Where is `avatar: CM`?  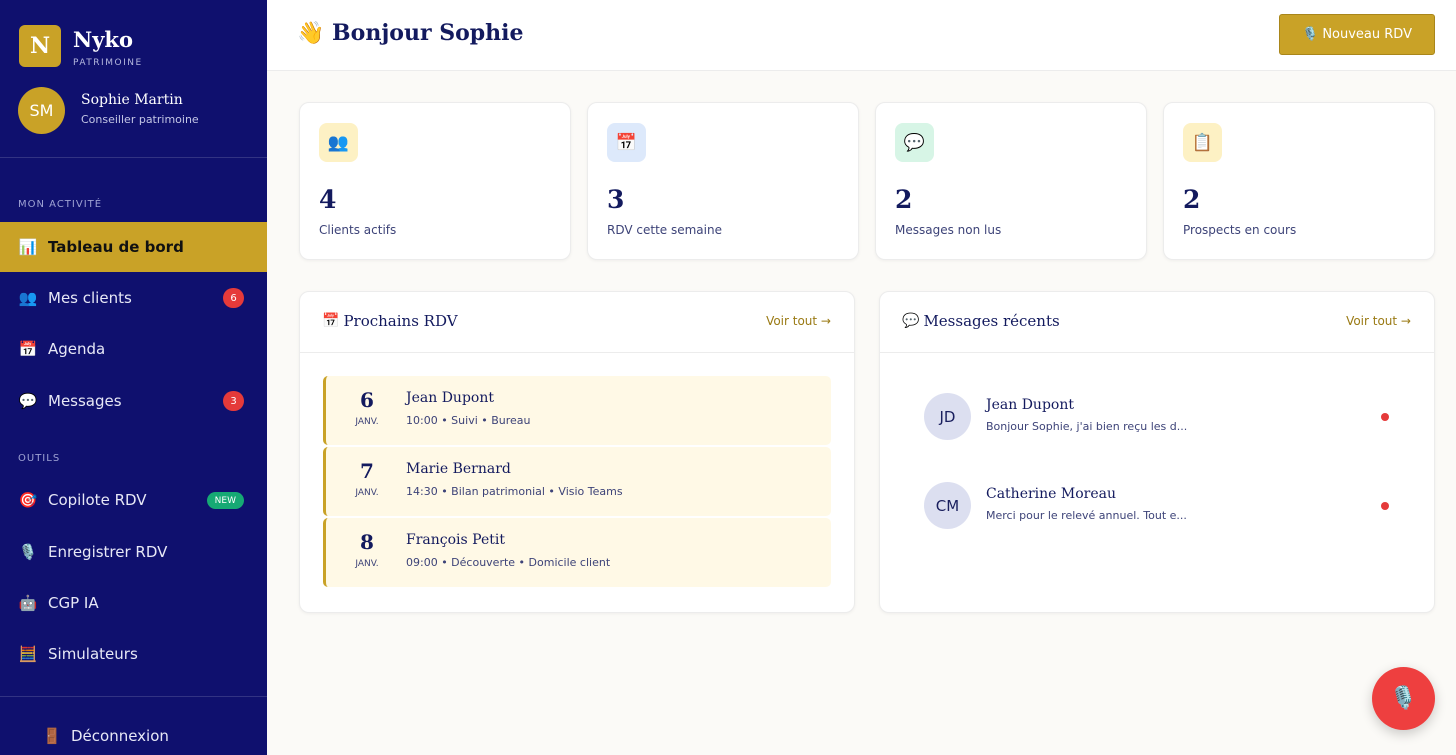
avatar: CM is located at coordinates (947, 505).